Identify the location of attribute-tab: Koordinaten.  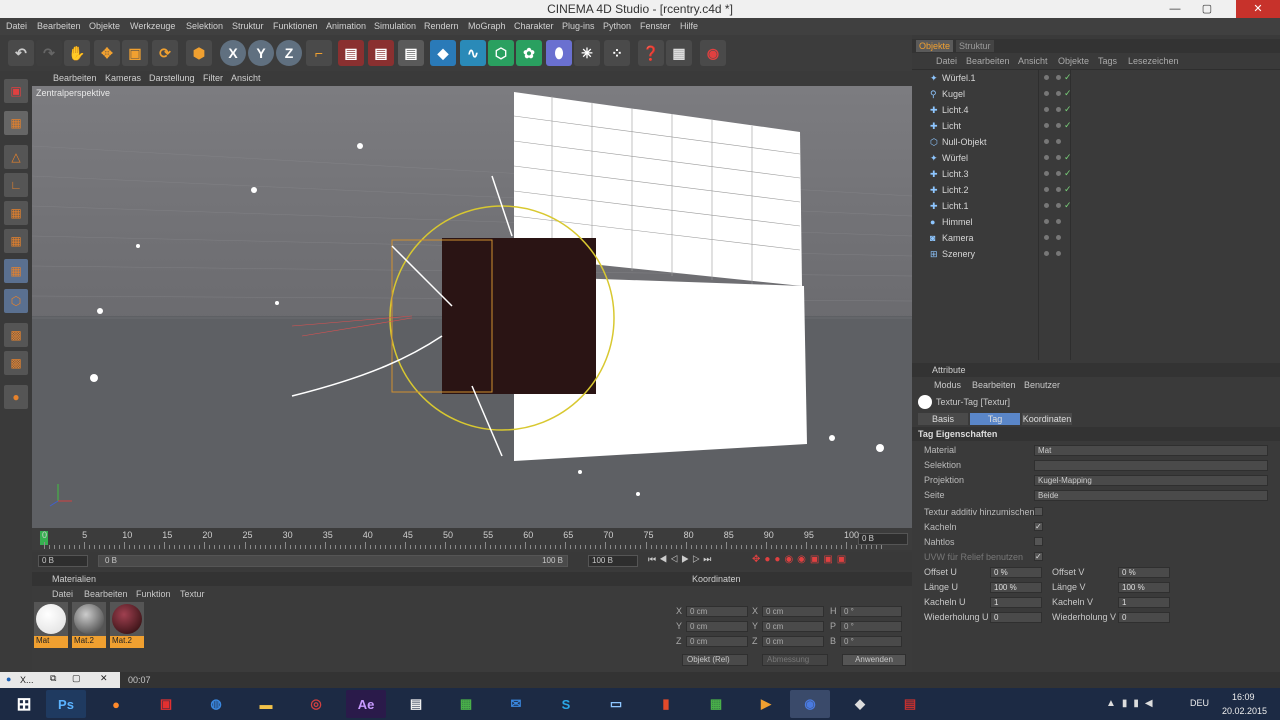
(1047, 419).